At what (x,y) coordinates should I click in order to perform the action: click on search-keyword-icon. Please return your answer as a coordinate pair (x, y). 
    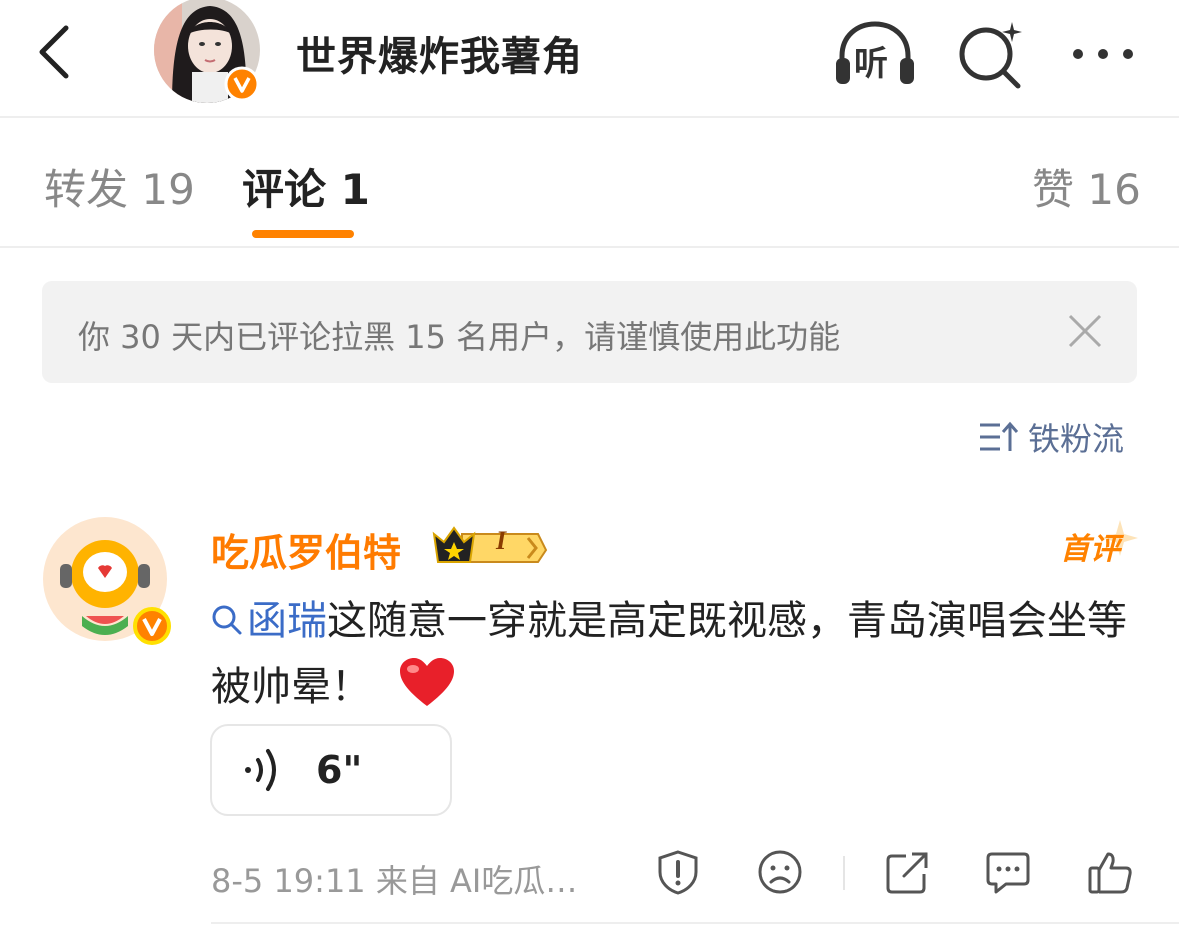
    Looking at the image, I should click on (227, 620).